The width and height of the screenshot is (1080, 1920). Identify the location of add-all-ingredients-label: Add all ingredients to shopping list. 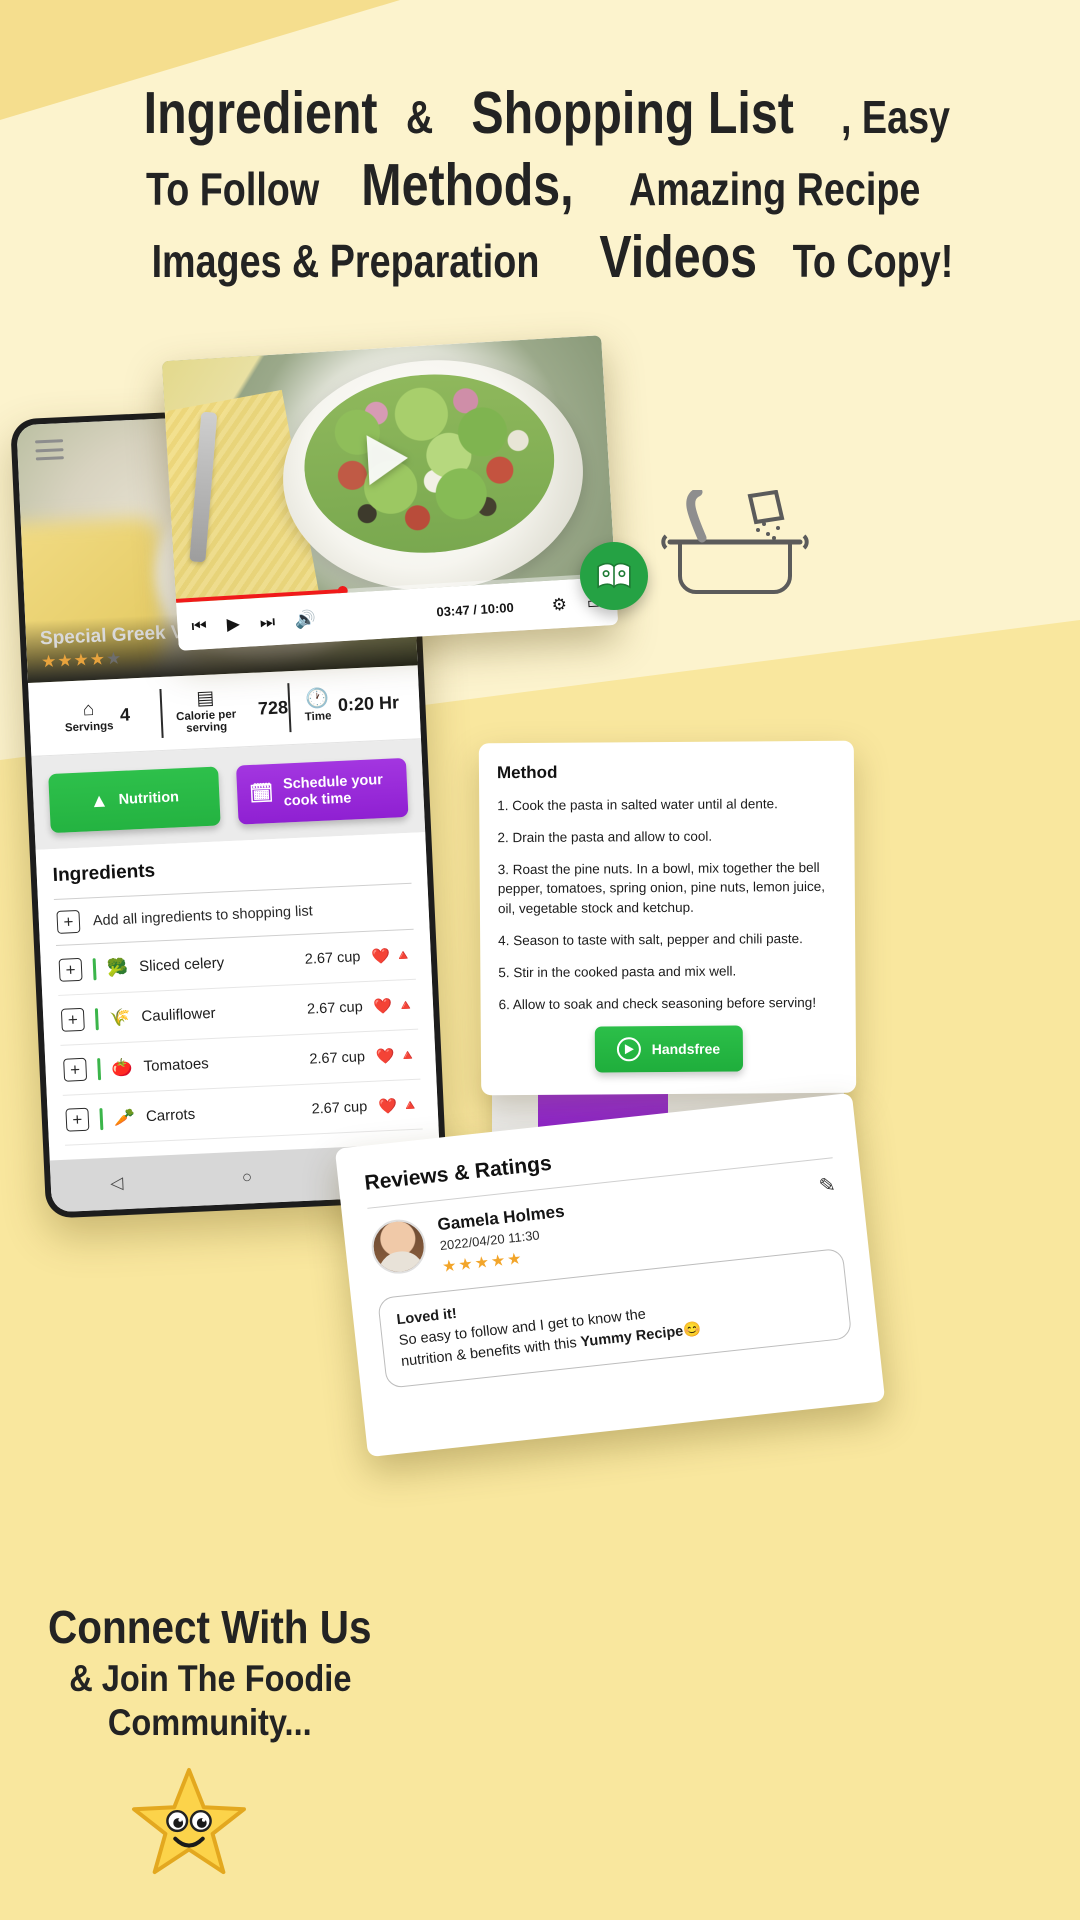
(203, 916).